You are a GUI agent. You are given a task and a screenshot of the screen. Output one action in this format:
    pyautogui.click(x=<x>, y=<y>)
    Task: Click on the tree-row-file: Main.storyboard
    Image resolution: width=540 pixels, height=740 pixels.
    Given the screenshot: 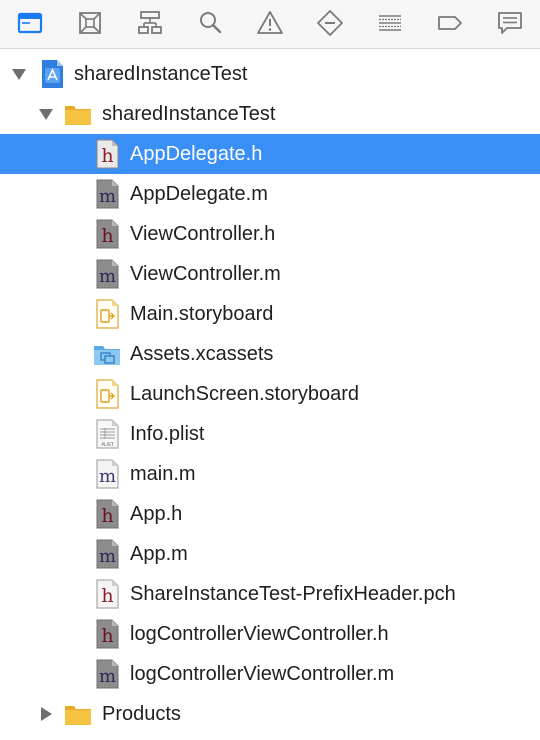 What is the action you would take?
    pyautogui.click(x=270, y=314)
    